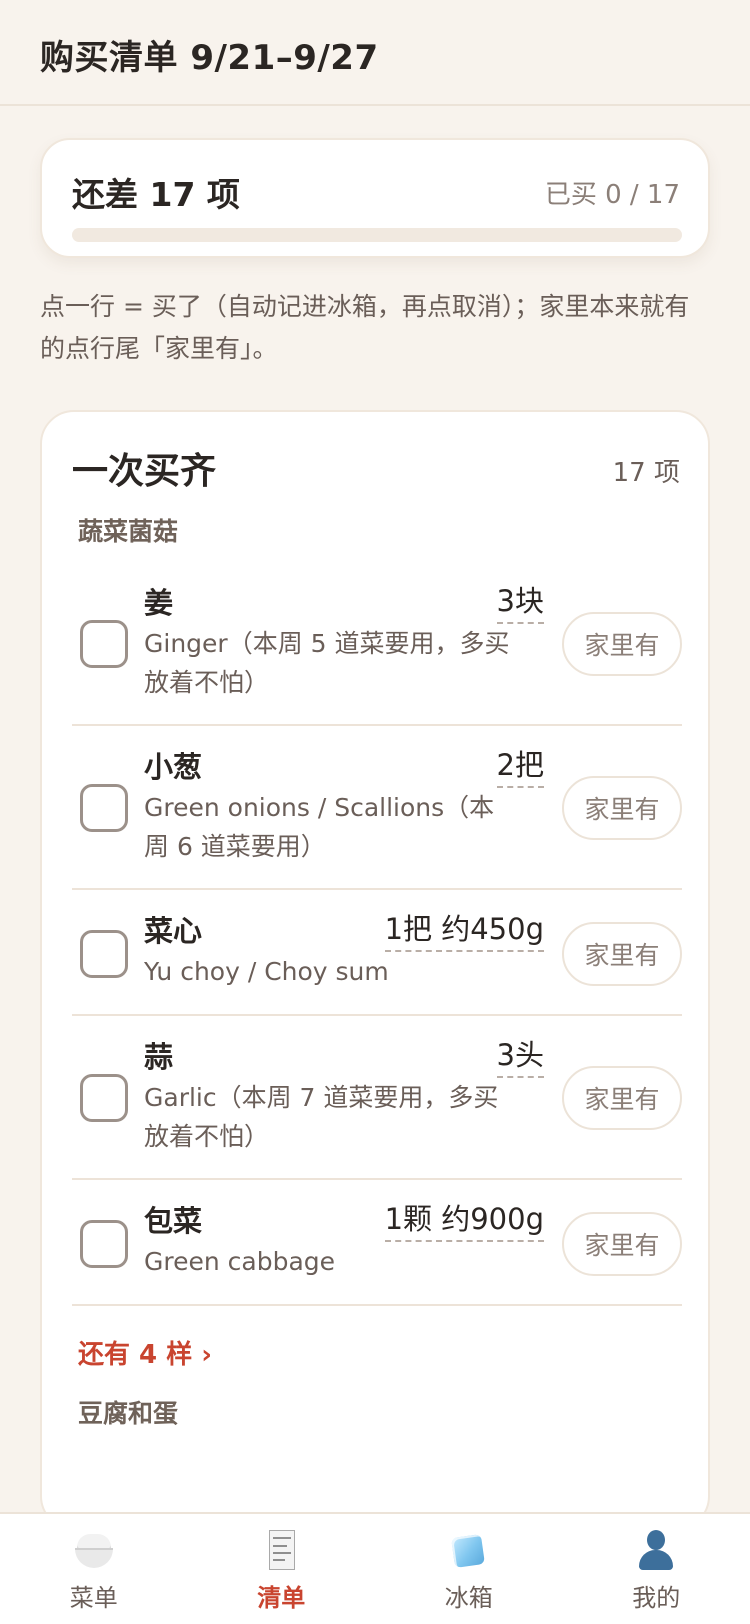  I want to click on tab-label: 冰箱, so click(468, 1598).